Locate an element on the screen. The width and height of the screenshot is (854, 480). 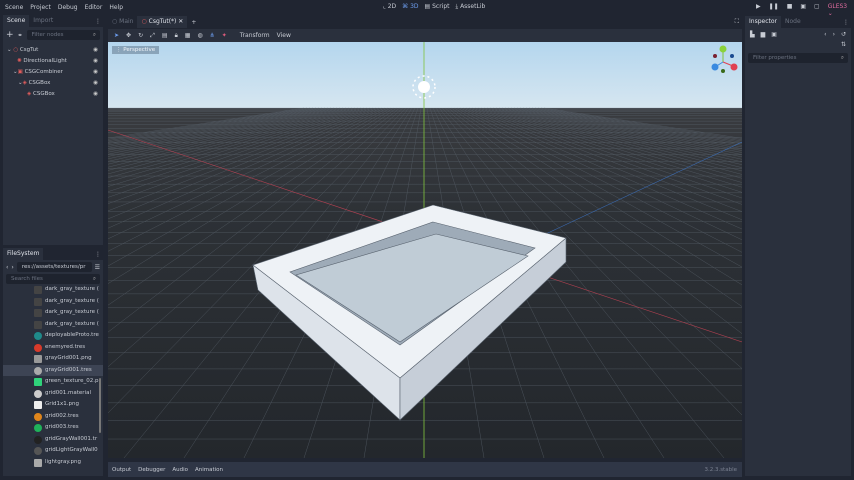
tab-node: Node is located at coordinates (793, 22).